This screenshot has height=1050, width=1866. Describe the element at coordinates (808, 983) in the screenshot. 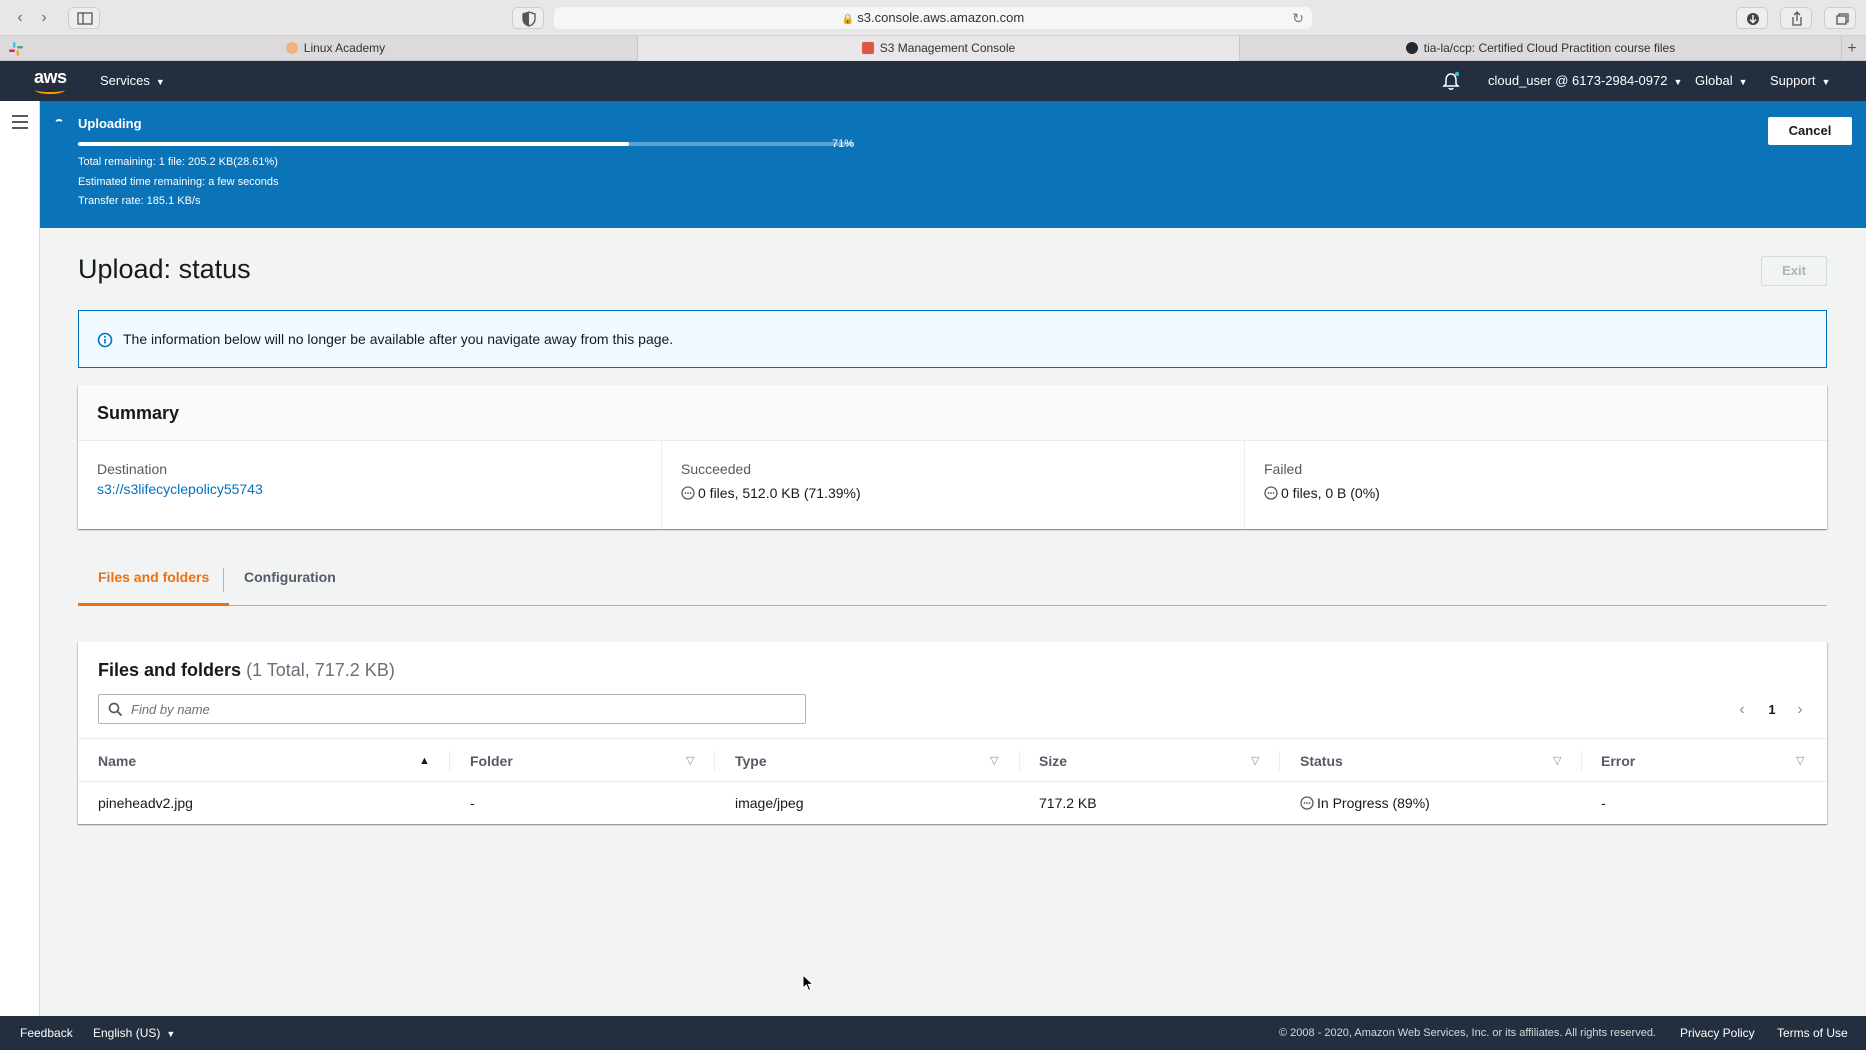

I see `mouse-cursor-icon` at that location.